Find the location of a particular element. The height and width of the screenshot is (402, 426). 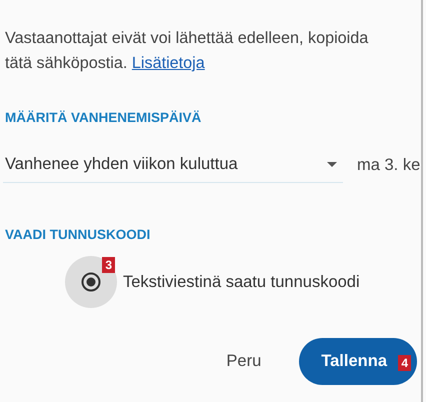

cancel-button: Peru is located at coordinates (244, 361).